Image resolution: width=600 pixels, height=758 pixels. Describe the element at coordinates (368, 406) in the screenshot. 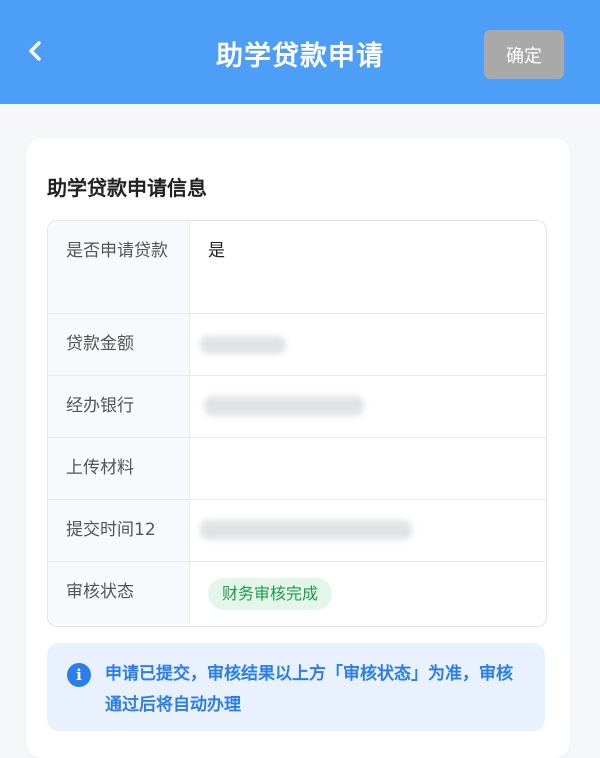

I see `field-value-bank` at that location.